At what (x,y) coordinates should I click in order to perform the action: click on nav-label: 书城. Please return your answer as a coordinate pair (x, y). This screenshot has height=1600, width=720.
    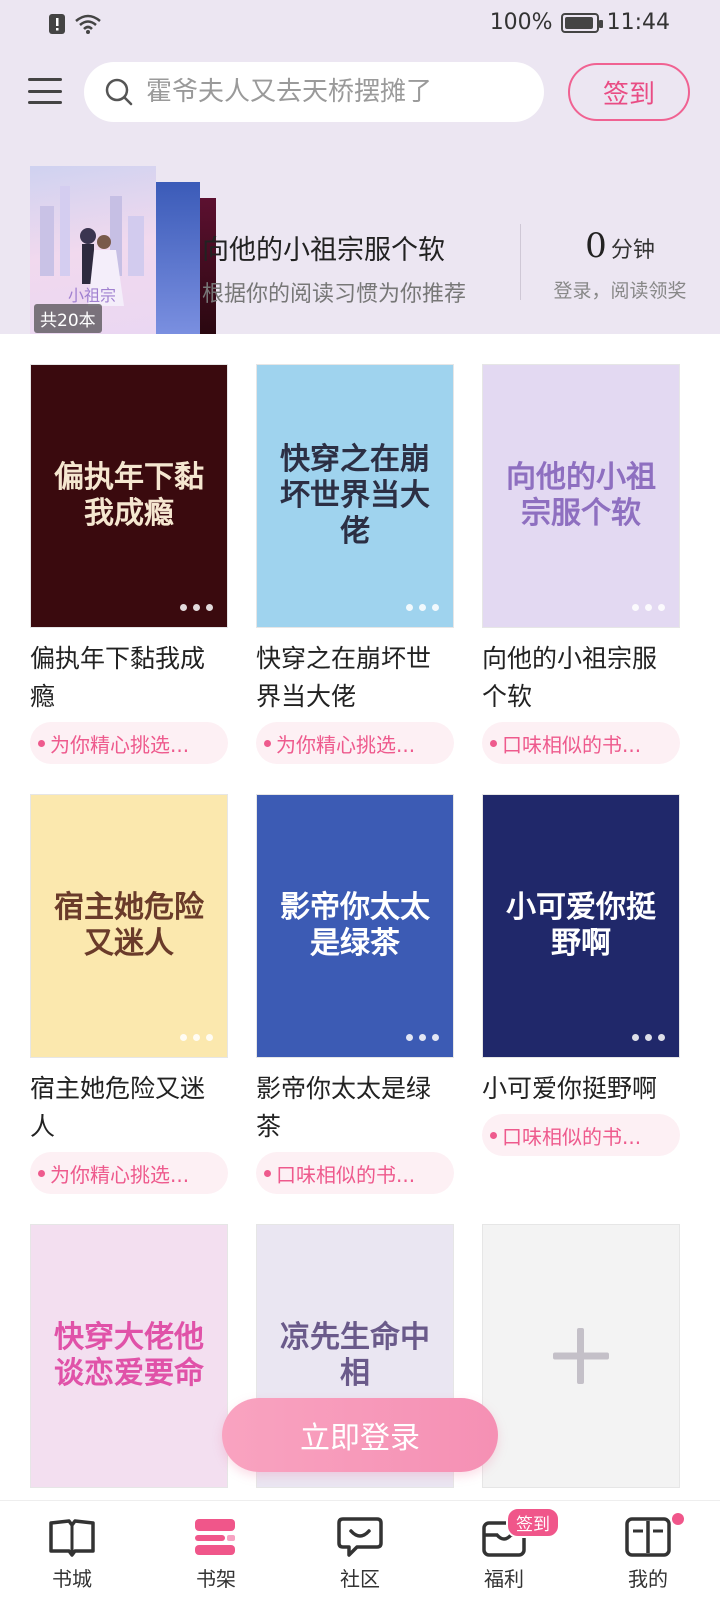
    Looking at the image, I should click on (72, 1579).